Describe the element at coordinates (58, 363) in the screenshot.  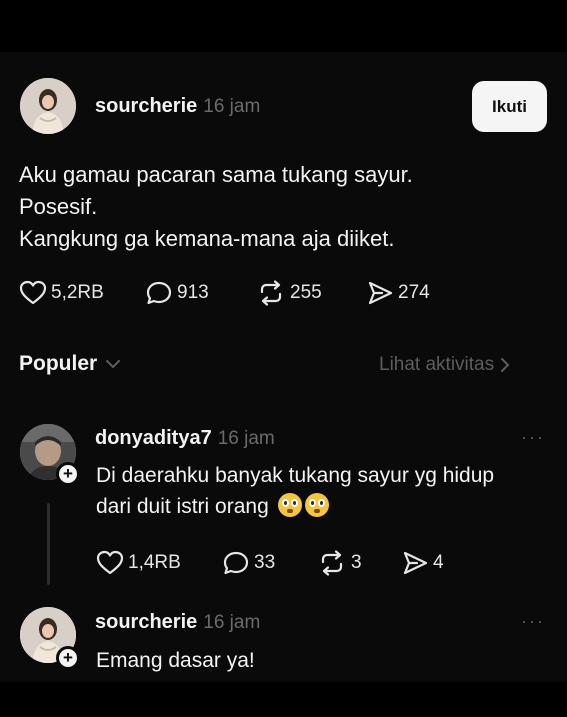
I see `sort-label: Populer` at that location.